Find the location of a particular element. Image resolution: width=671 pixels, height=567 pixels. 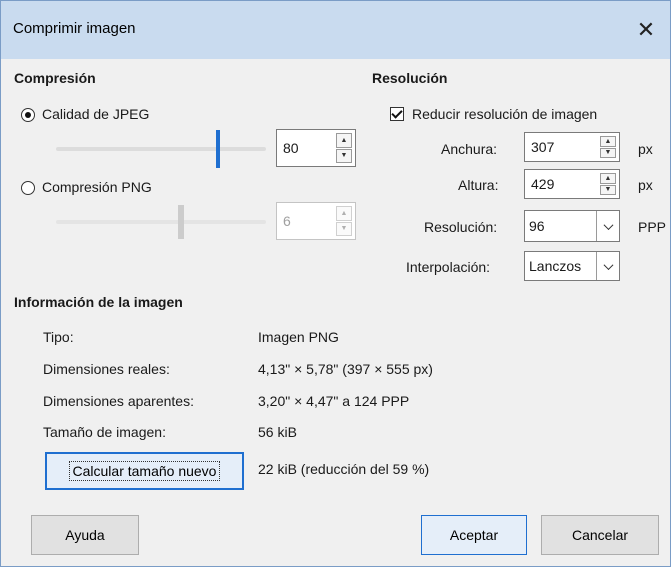

dpi-value: 96 is located at coordinates (537, 226).